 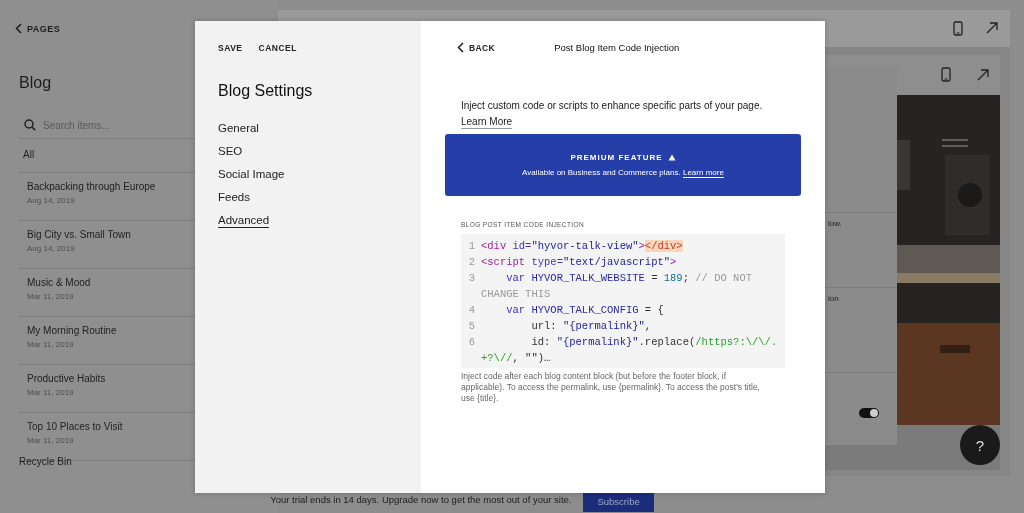 I want to click on toggle-switch, so click(x=869, y=413).